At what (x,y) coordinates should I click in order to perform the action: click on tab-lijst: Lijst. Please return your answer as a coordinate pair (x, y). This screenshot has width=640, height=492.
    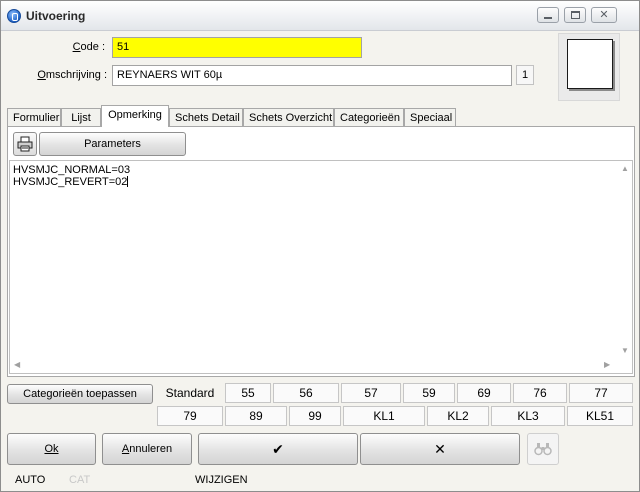
    Looking at the image, I should click on (81, 117).